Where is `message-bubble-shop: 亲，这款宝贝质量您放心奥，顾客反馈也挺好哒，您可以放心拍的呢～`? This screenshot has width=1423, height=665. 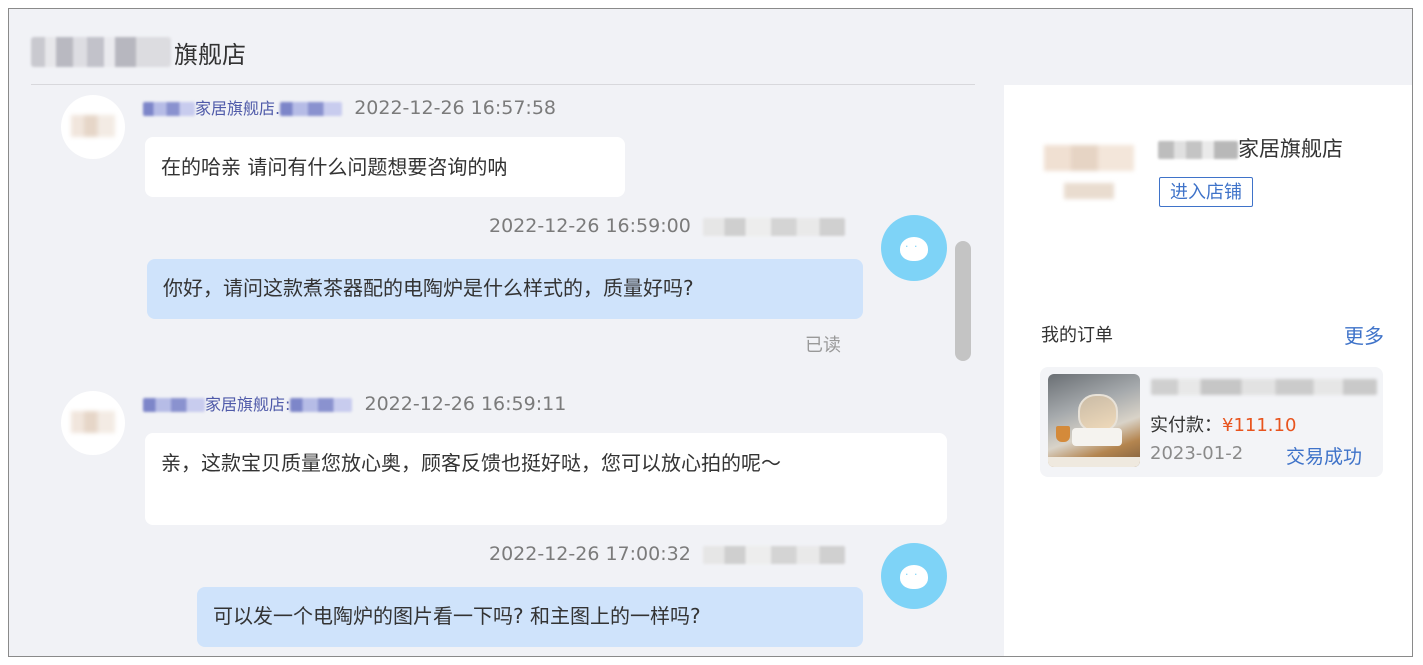
message-bubble-shop: 亲，这款宝贝质量您放心奥，顾客反馈也挺好哒，您可以放心拍的呢～ is located at coordinates (546, 479).